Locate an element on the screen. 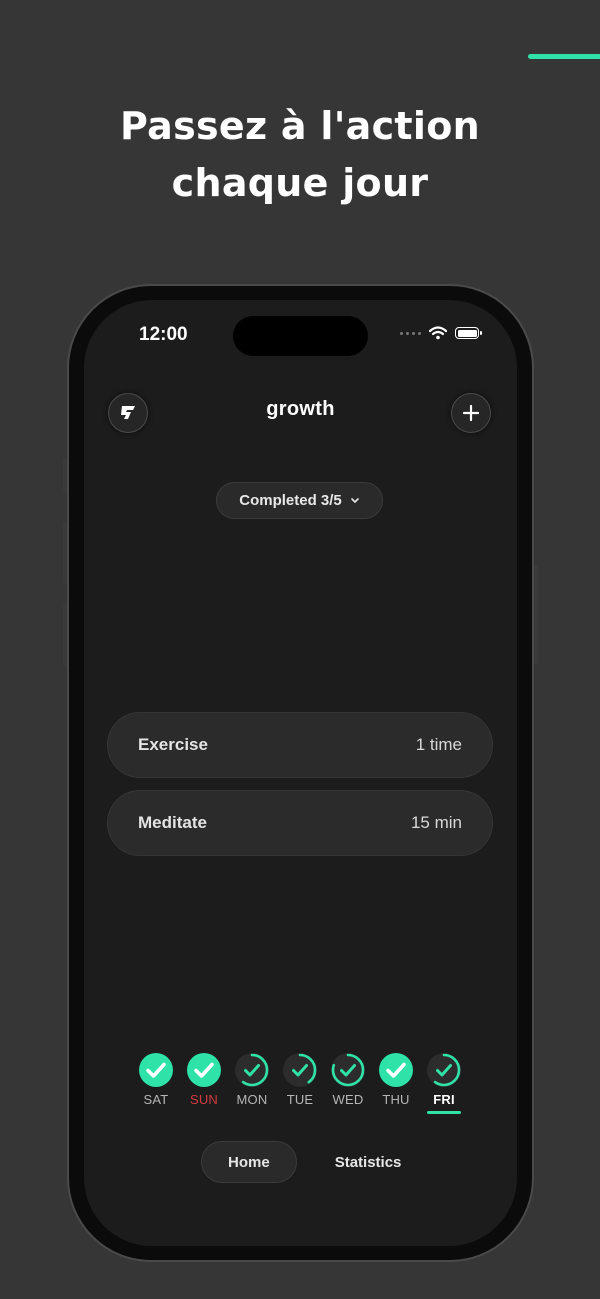  power-button is located at coordinates (536, 615).